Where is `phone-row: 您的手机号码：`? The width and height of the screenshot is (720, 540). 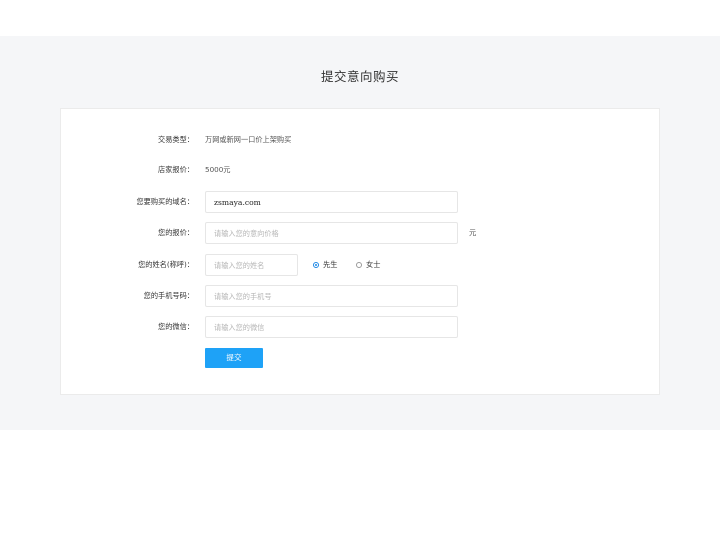
phone-row: 您的手机号码： is located at coordinates (360, 297).